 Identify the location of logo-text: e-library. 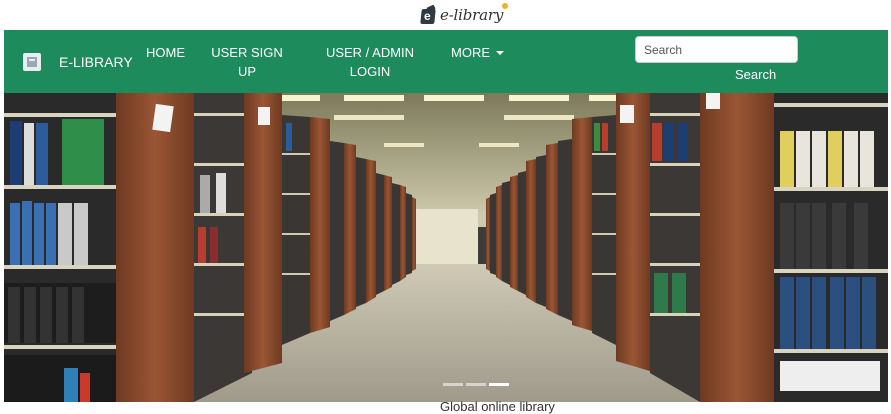
(472, 15).